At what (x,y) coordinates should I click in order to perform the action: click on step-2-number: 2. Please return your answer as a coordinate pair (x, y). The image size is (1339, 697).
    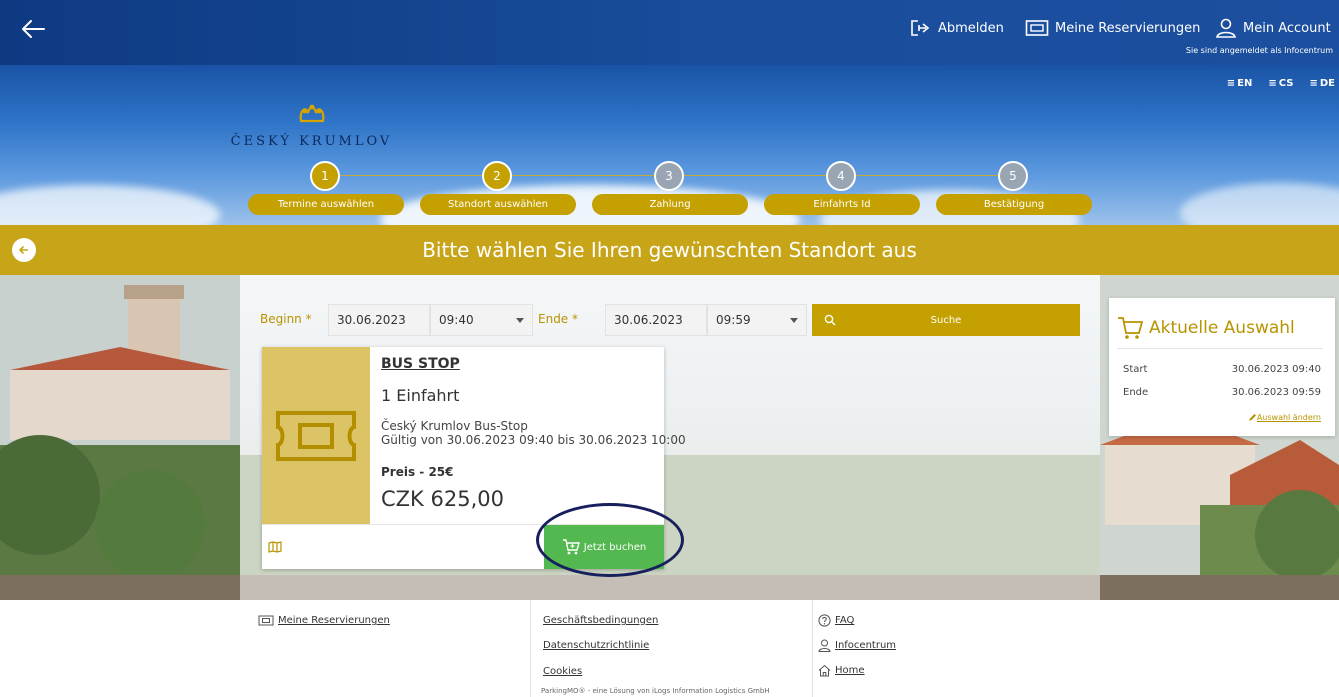
    Looking at the image, I should click on (497, 176).